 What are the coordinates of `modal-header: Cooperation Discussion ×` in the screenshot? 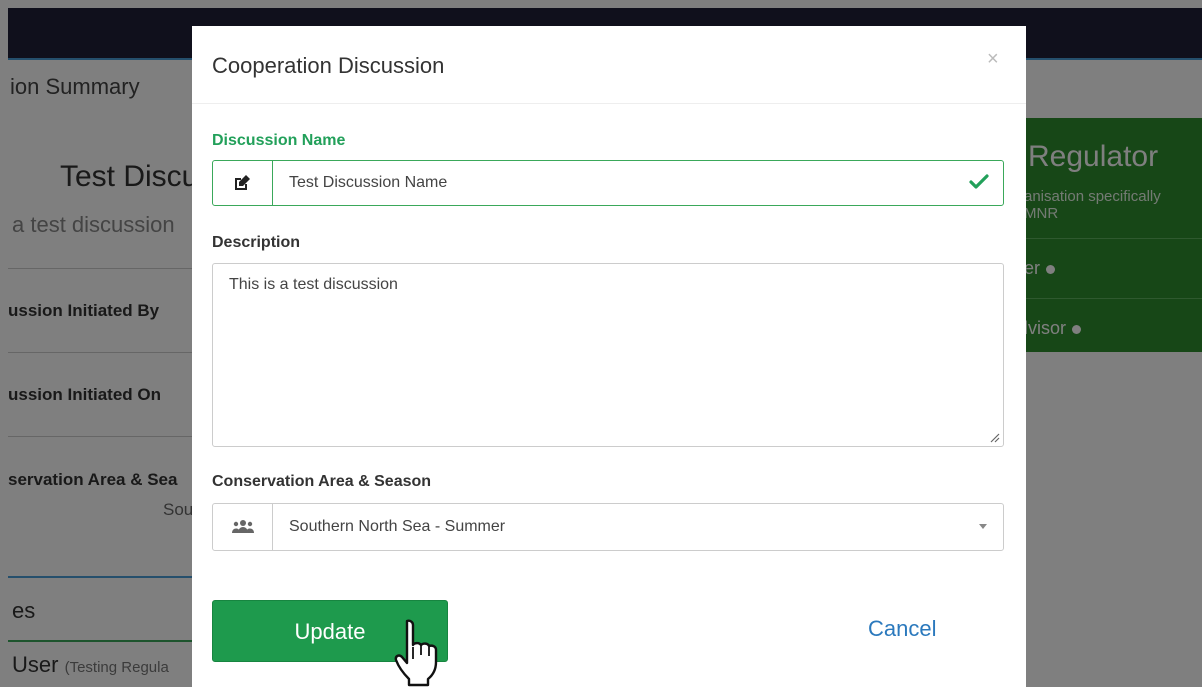 It's located at (609, 65).